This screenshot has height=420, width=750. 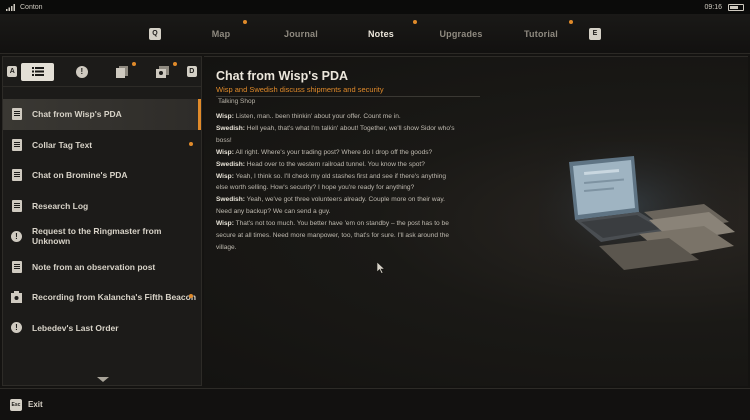 What do you see at coordinates (221, 33) in the screenshot?
I see `tab-label: Map` at bounding box center [221, 33].